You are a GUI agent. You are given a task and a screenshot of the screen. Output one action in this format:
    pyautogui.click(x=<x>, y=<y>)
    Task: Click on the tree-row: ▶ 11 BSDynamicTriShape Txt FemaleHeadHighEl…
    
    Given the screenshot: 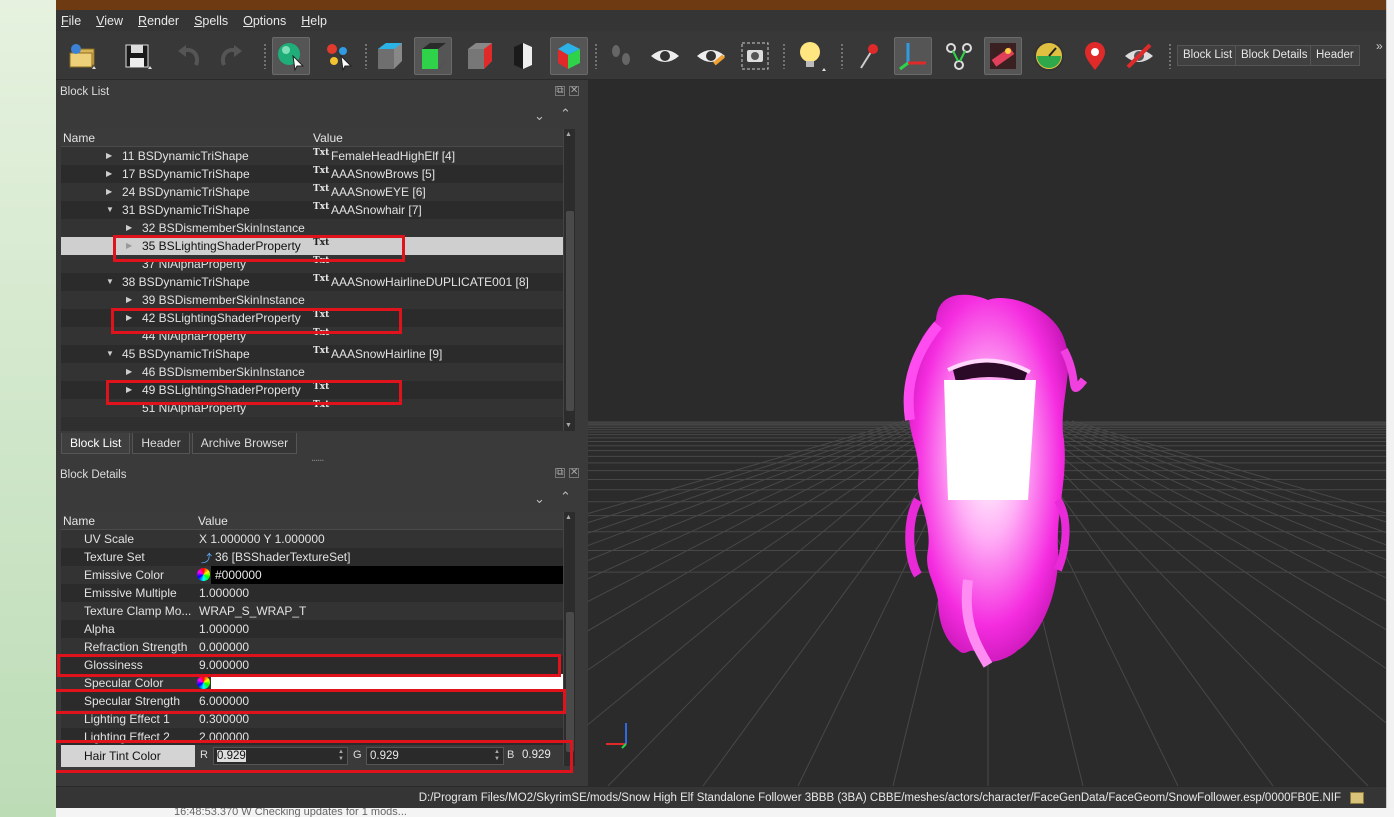 What is the action you would take?
    pyautogui.click(x=312, y=156)
    